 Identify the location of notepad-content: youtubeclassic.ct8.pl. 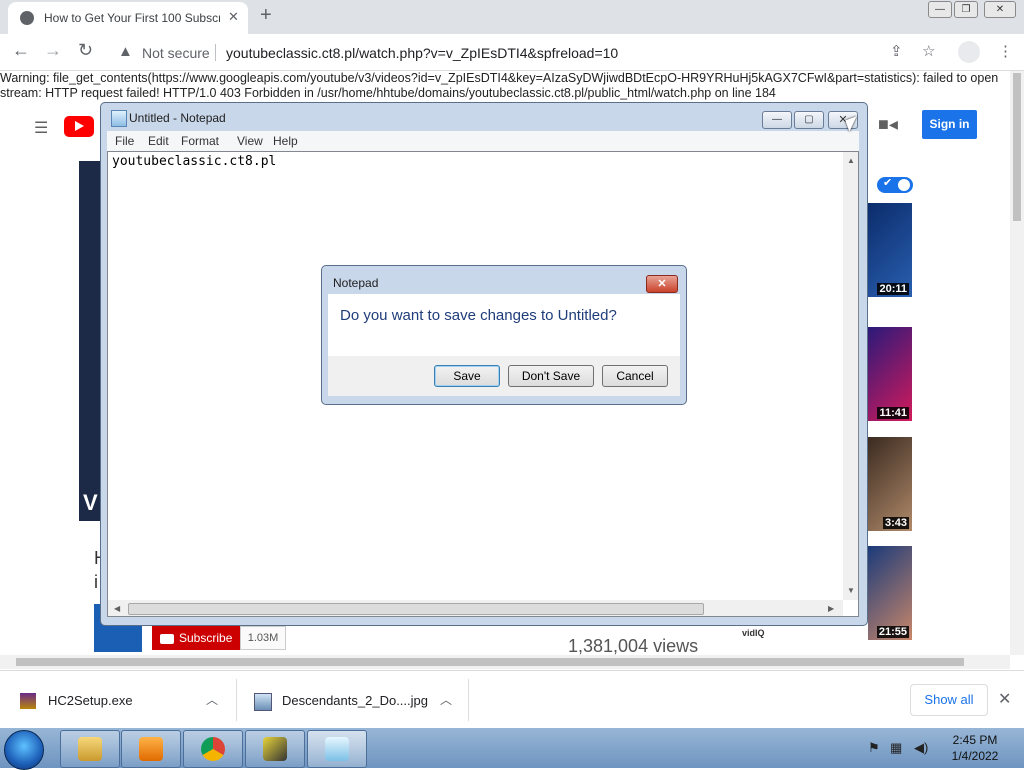
(194, 161).